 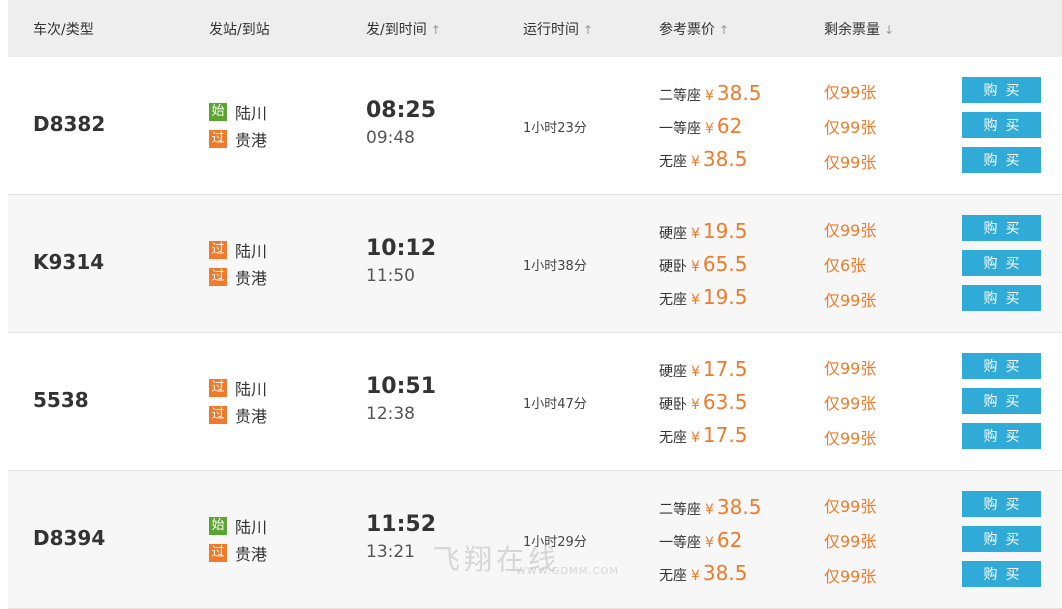 What do you see at coordinates (694, 29) in the screenshot?
I see `header-price-sort: 参考票价 ↑` at bounding box center [694, 29].